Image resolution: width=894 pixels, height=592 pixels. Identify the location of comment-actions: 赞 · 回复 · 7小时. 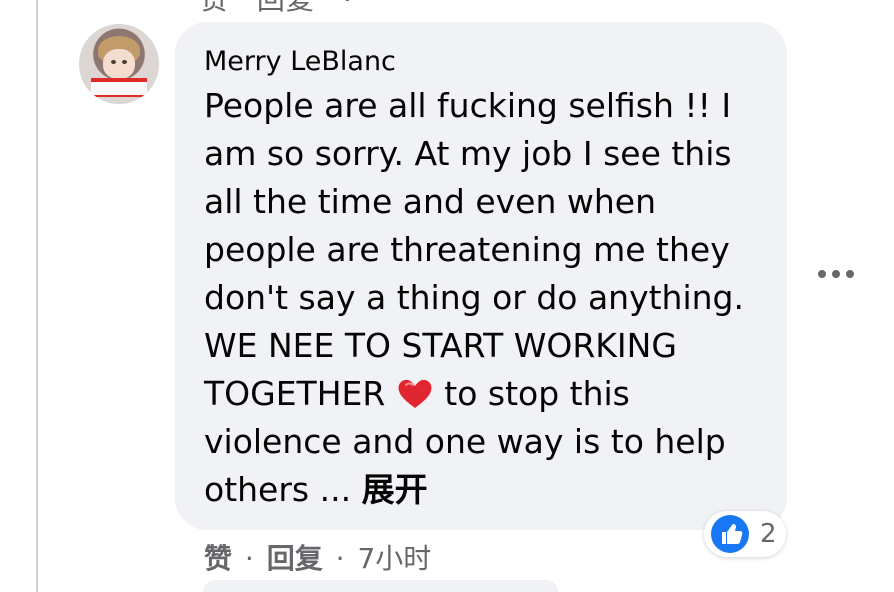
(317, 557).